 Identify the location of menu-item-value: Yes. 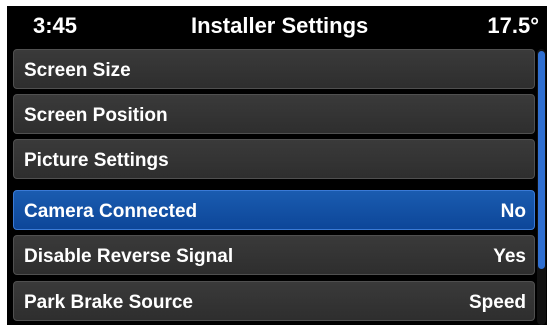
(509, 256).